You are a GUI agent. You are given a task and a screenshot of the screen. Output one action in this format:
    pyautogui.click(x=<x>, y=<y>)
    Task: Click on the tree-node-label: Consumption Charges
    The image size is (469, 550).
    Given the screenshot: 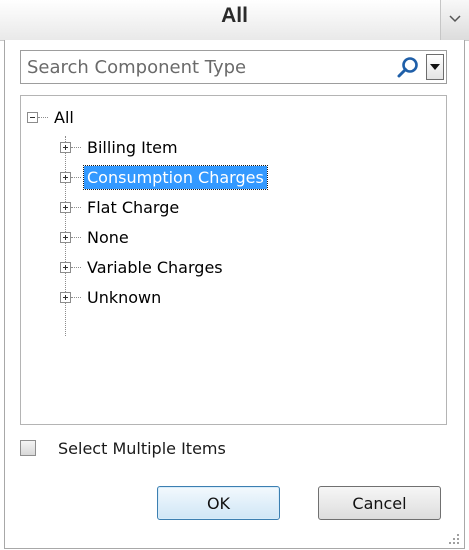 What is the action you would take?
    pyautogui.click(x=175, y=177)
    